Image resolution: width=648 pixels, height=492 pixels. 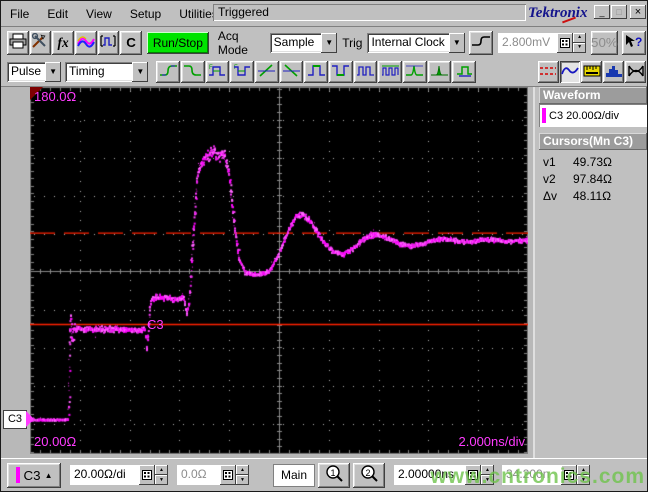 What do you see at coordinates (34, 72) in the screenshot?
I see `signal-type-select: Pulse ▼` at bounding box center [34, 72].